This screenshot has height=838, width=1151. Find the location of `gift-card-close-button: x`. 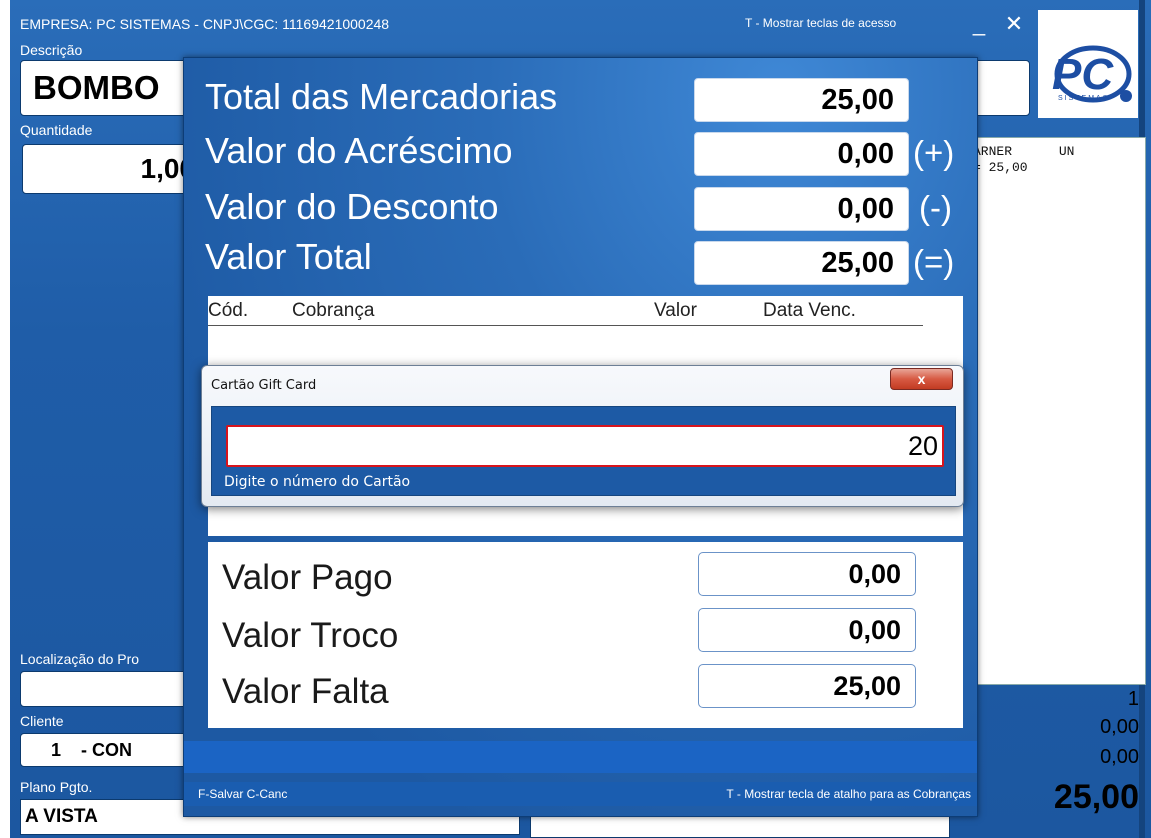

gift-card-close-button: x is located at coordinates (921, 379).